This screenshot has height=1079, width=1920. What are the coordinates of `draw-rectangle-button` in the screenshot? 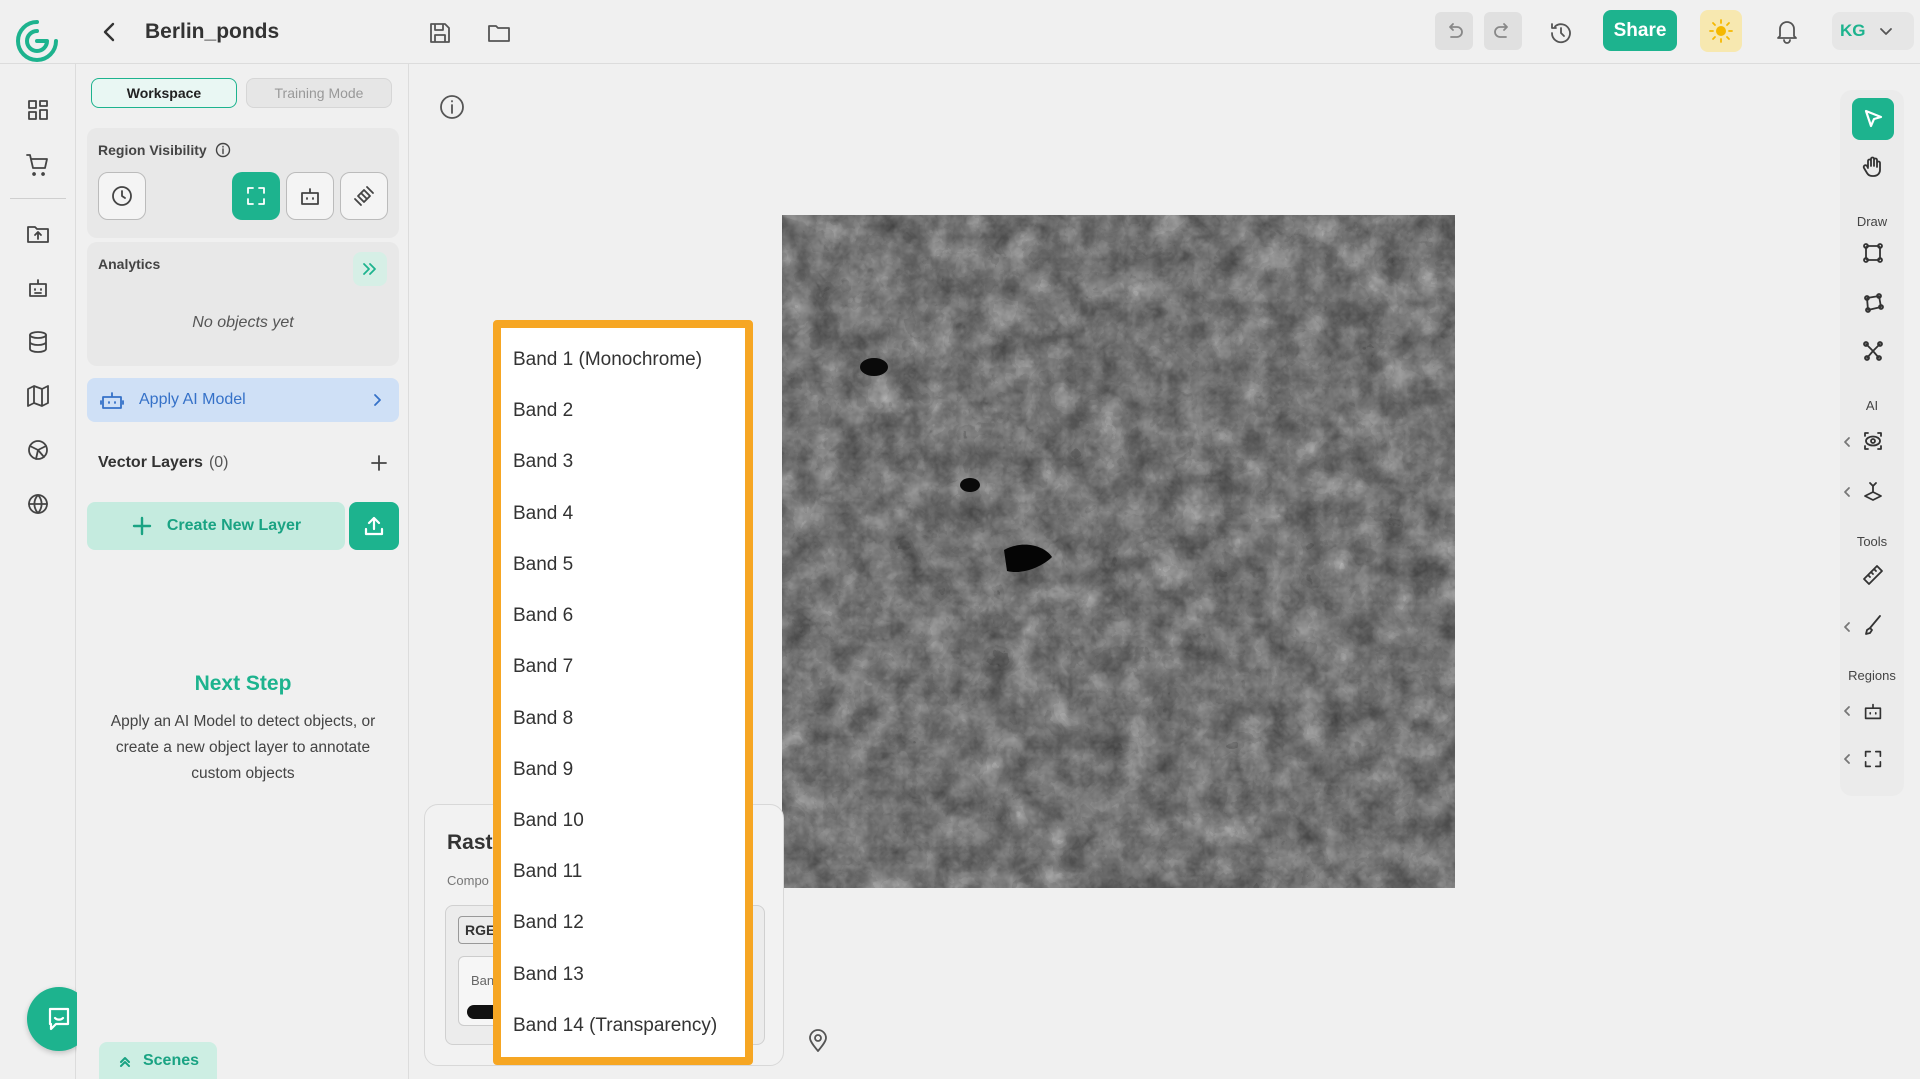 It's located at (1873, 253).